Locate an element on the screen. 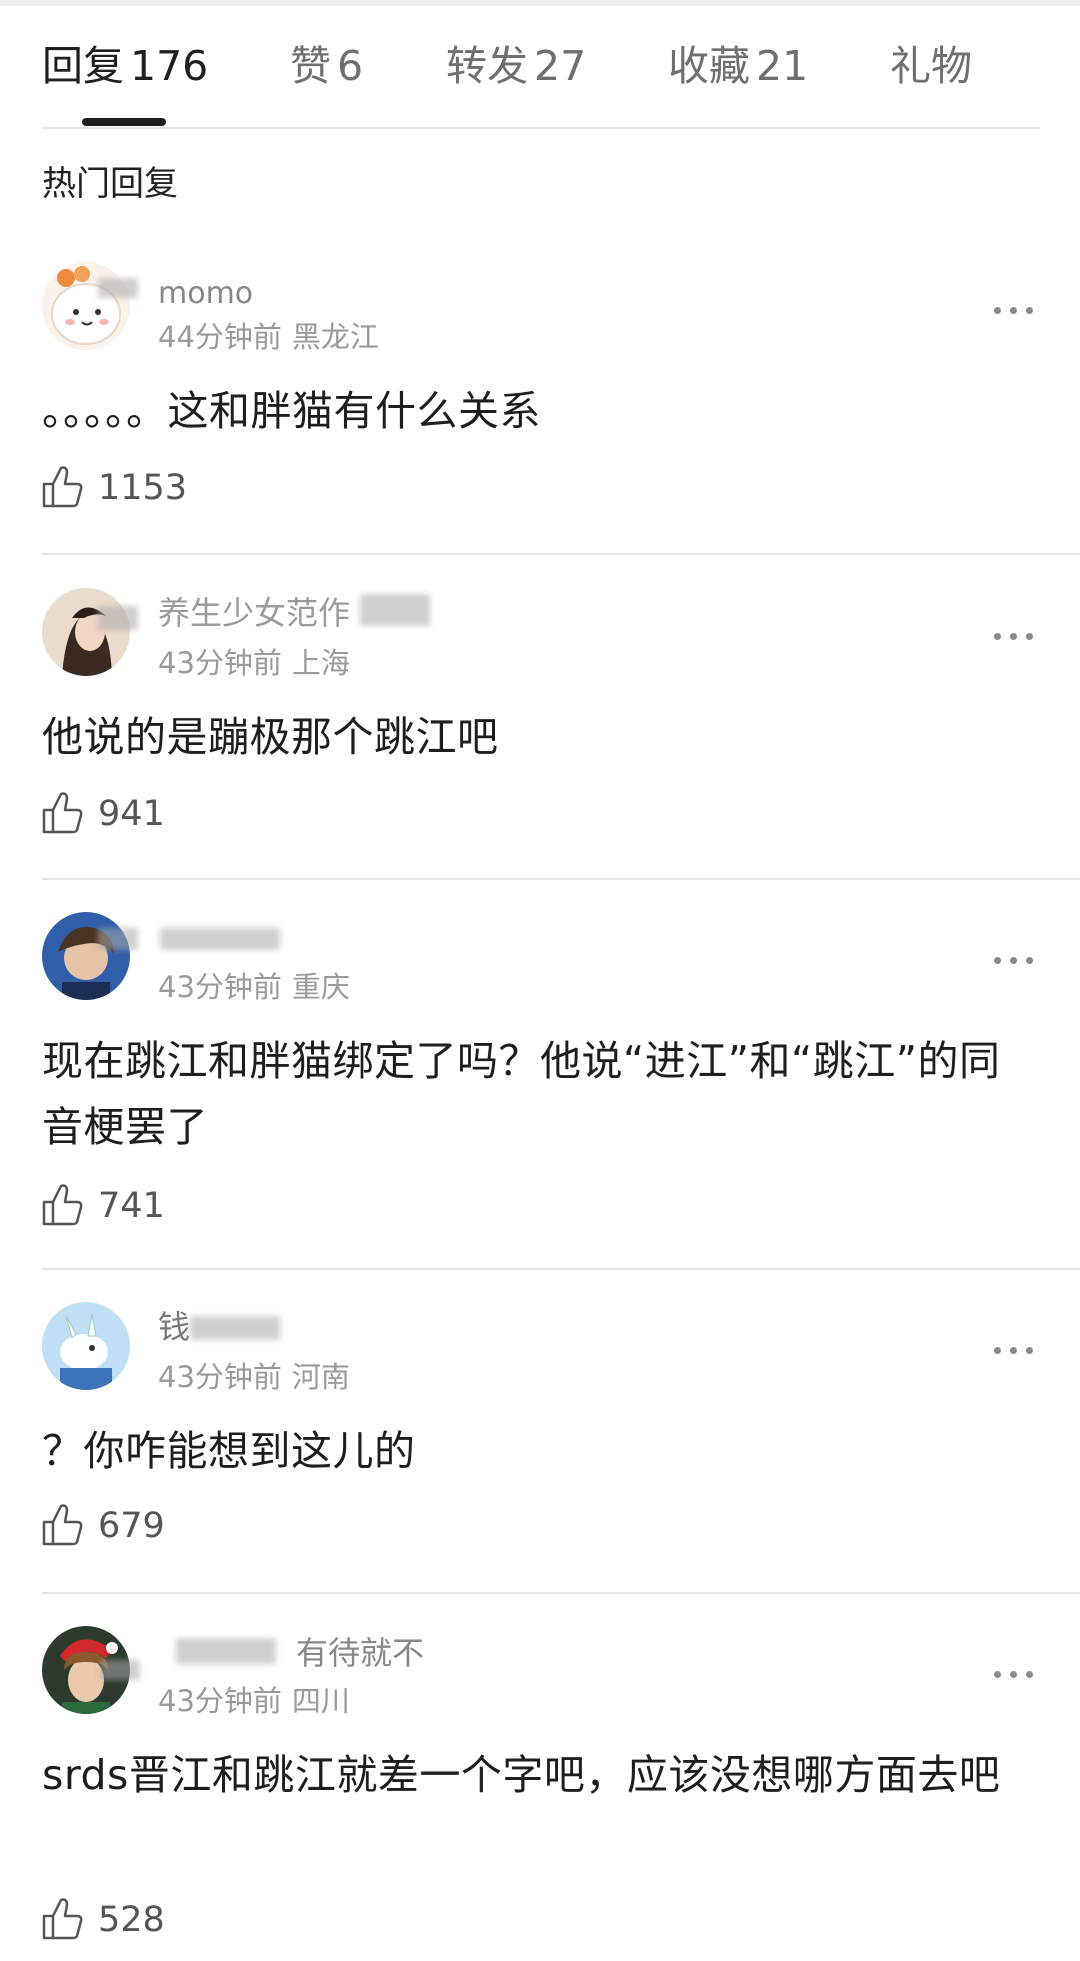 This screenshot has height=1961, width=1080. tab-count: 176 is located at coordinates (169, 66).